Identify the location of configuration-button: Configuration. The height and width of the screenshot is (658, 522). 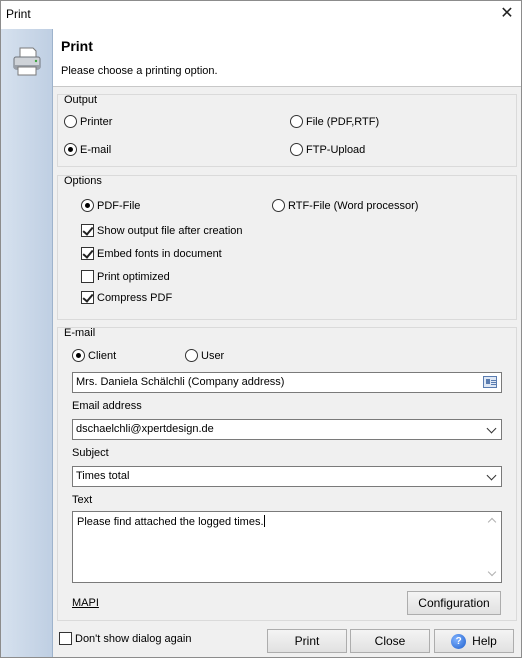
(454, 603).